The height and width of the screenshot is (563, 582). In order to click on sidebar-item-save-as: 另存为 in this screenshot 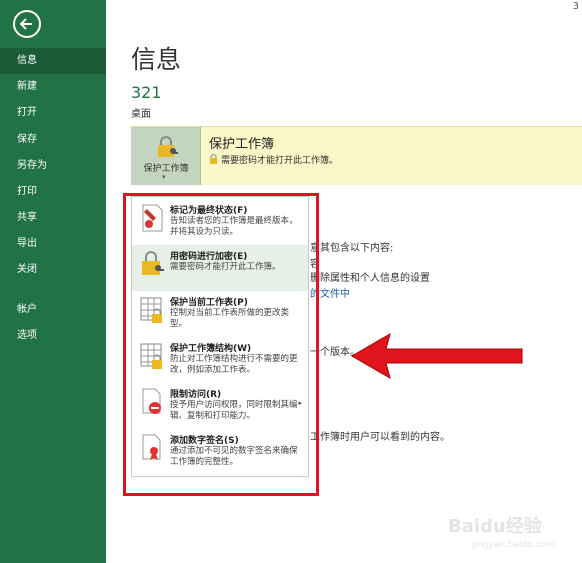, I will do `click(53, 166)`.